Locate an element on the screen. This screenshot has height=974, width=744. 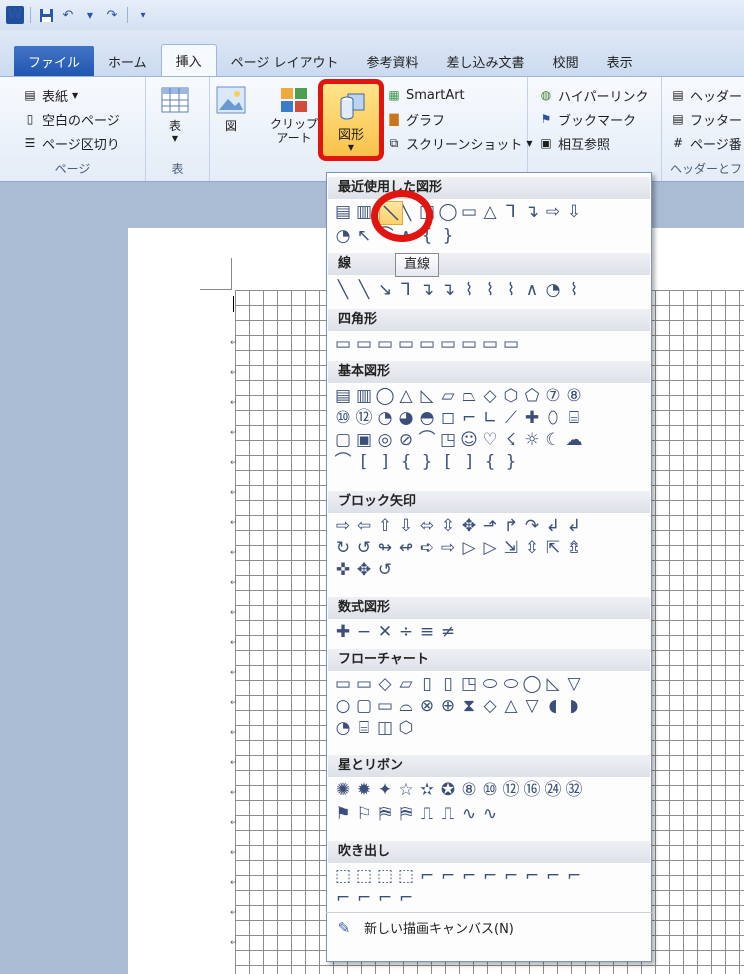
shape-row-arrows: ⇨ ⇦ ⇧ ⇩ ⬄ ⇳ ✥ ⬏ ↱ ↷ ↲ ↲ is located at coordinates (458, 526).